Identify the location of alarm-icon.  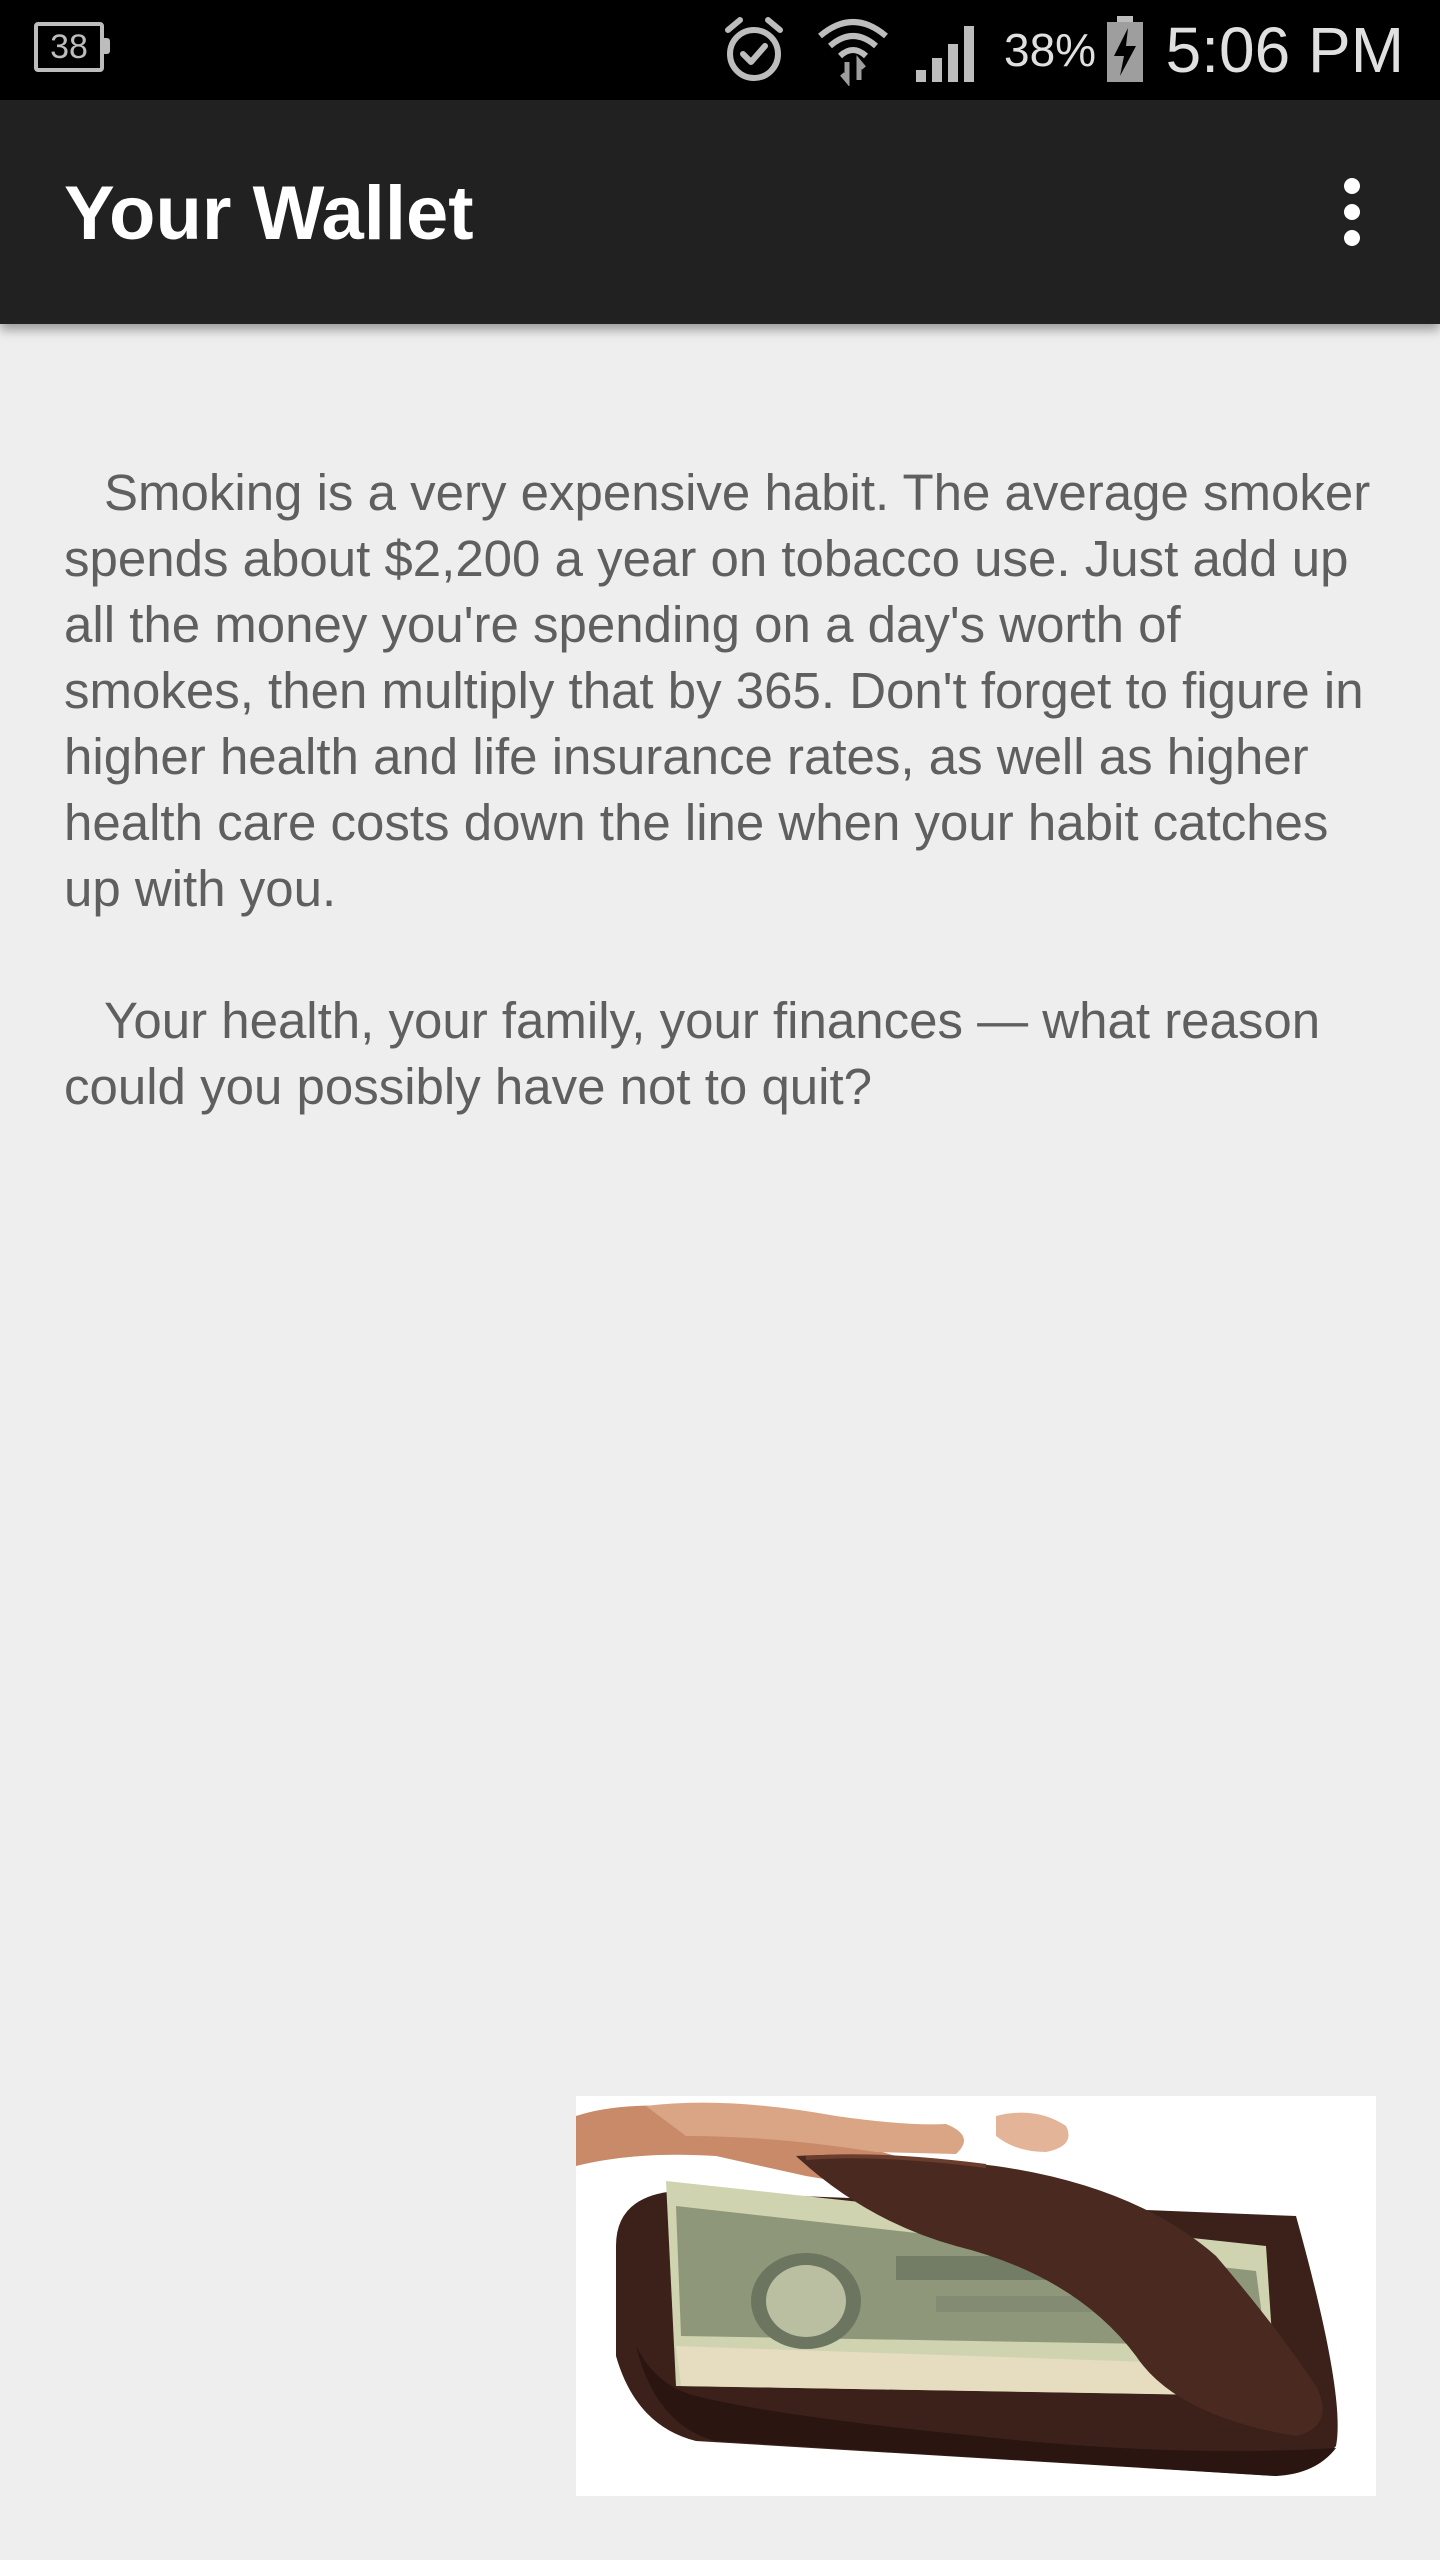
(754, 49).